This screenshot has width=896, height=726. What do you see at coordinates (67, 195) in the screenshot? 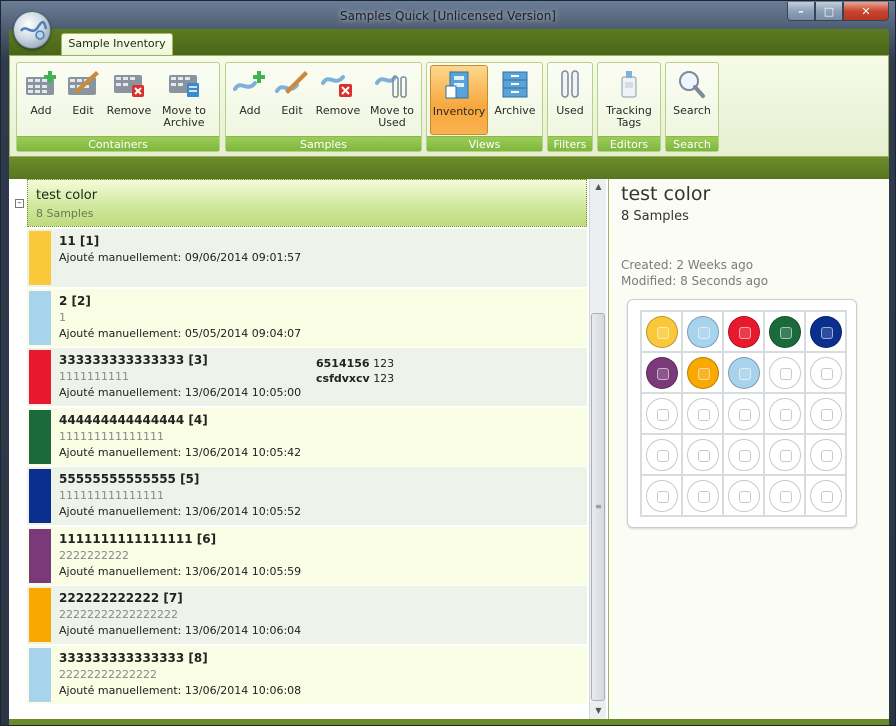
I see `group-title: test color` at bounding box center [67, 195].